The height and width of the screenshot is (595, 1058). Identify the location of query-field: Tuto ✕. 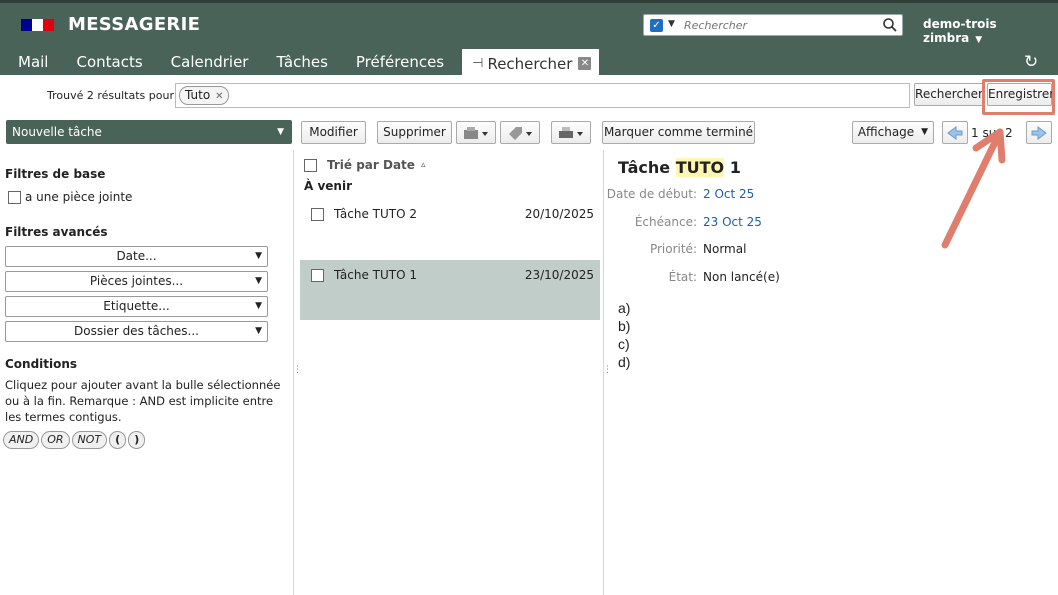
(542, 95).